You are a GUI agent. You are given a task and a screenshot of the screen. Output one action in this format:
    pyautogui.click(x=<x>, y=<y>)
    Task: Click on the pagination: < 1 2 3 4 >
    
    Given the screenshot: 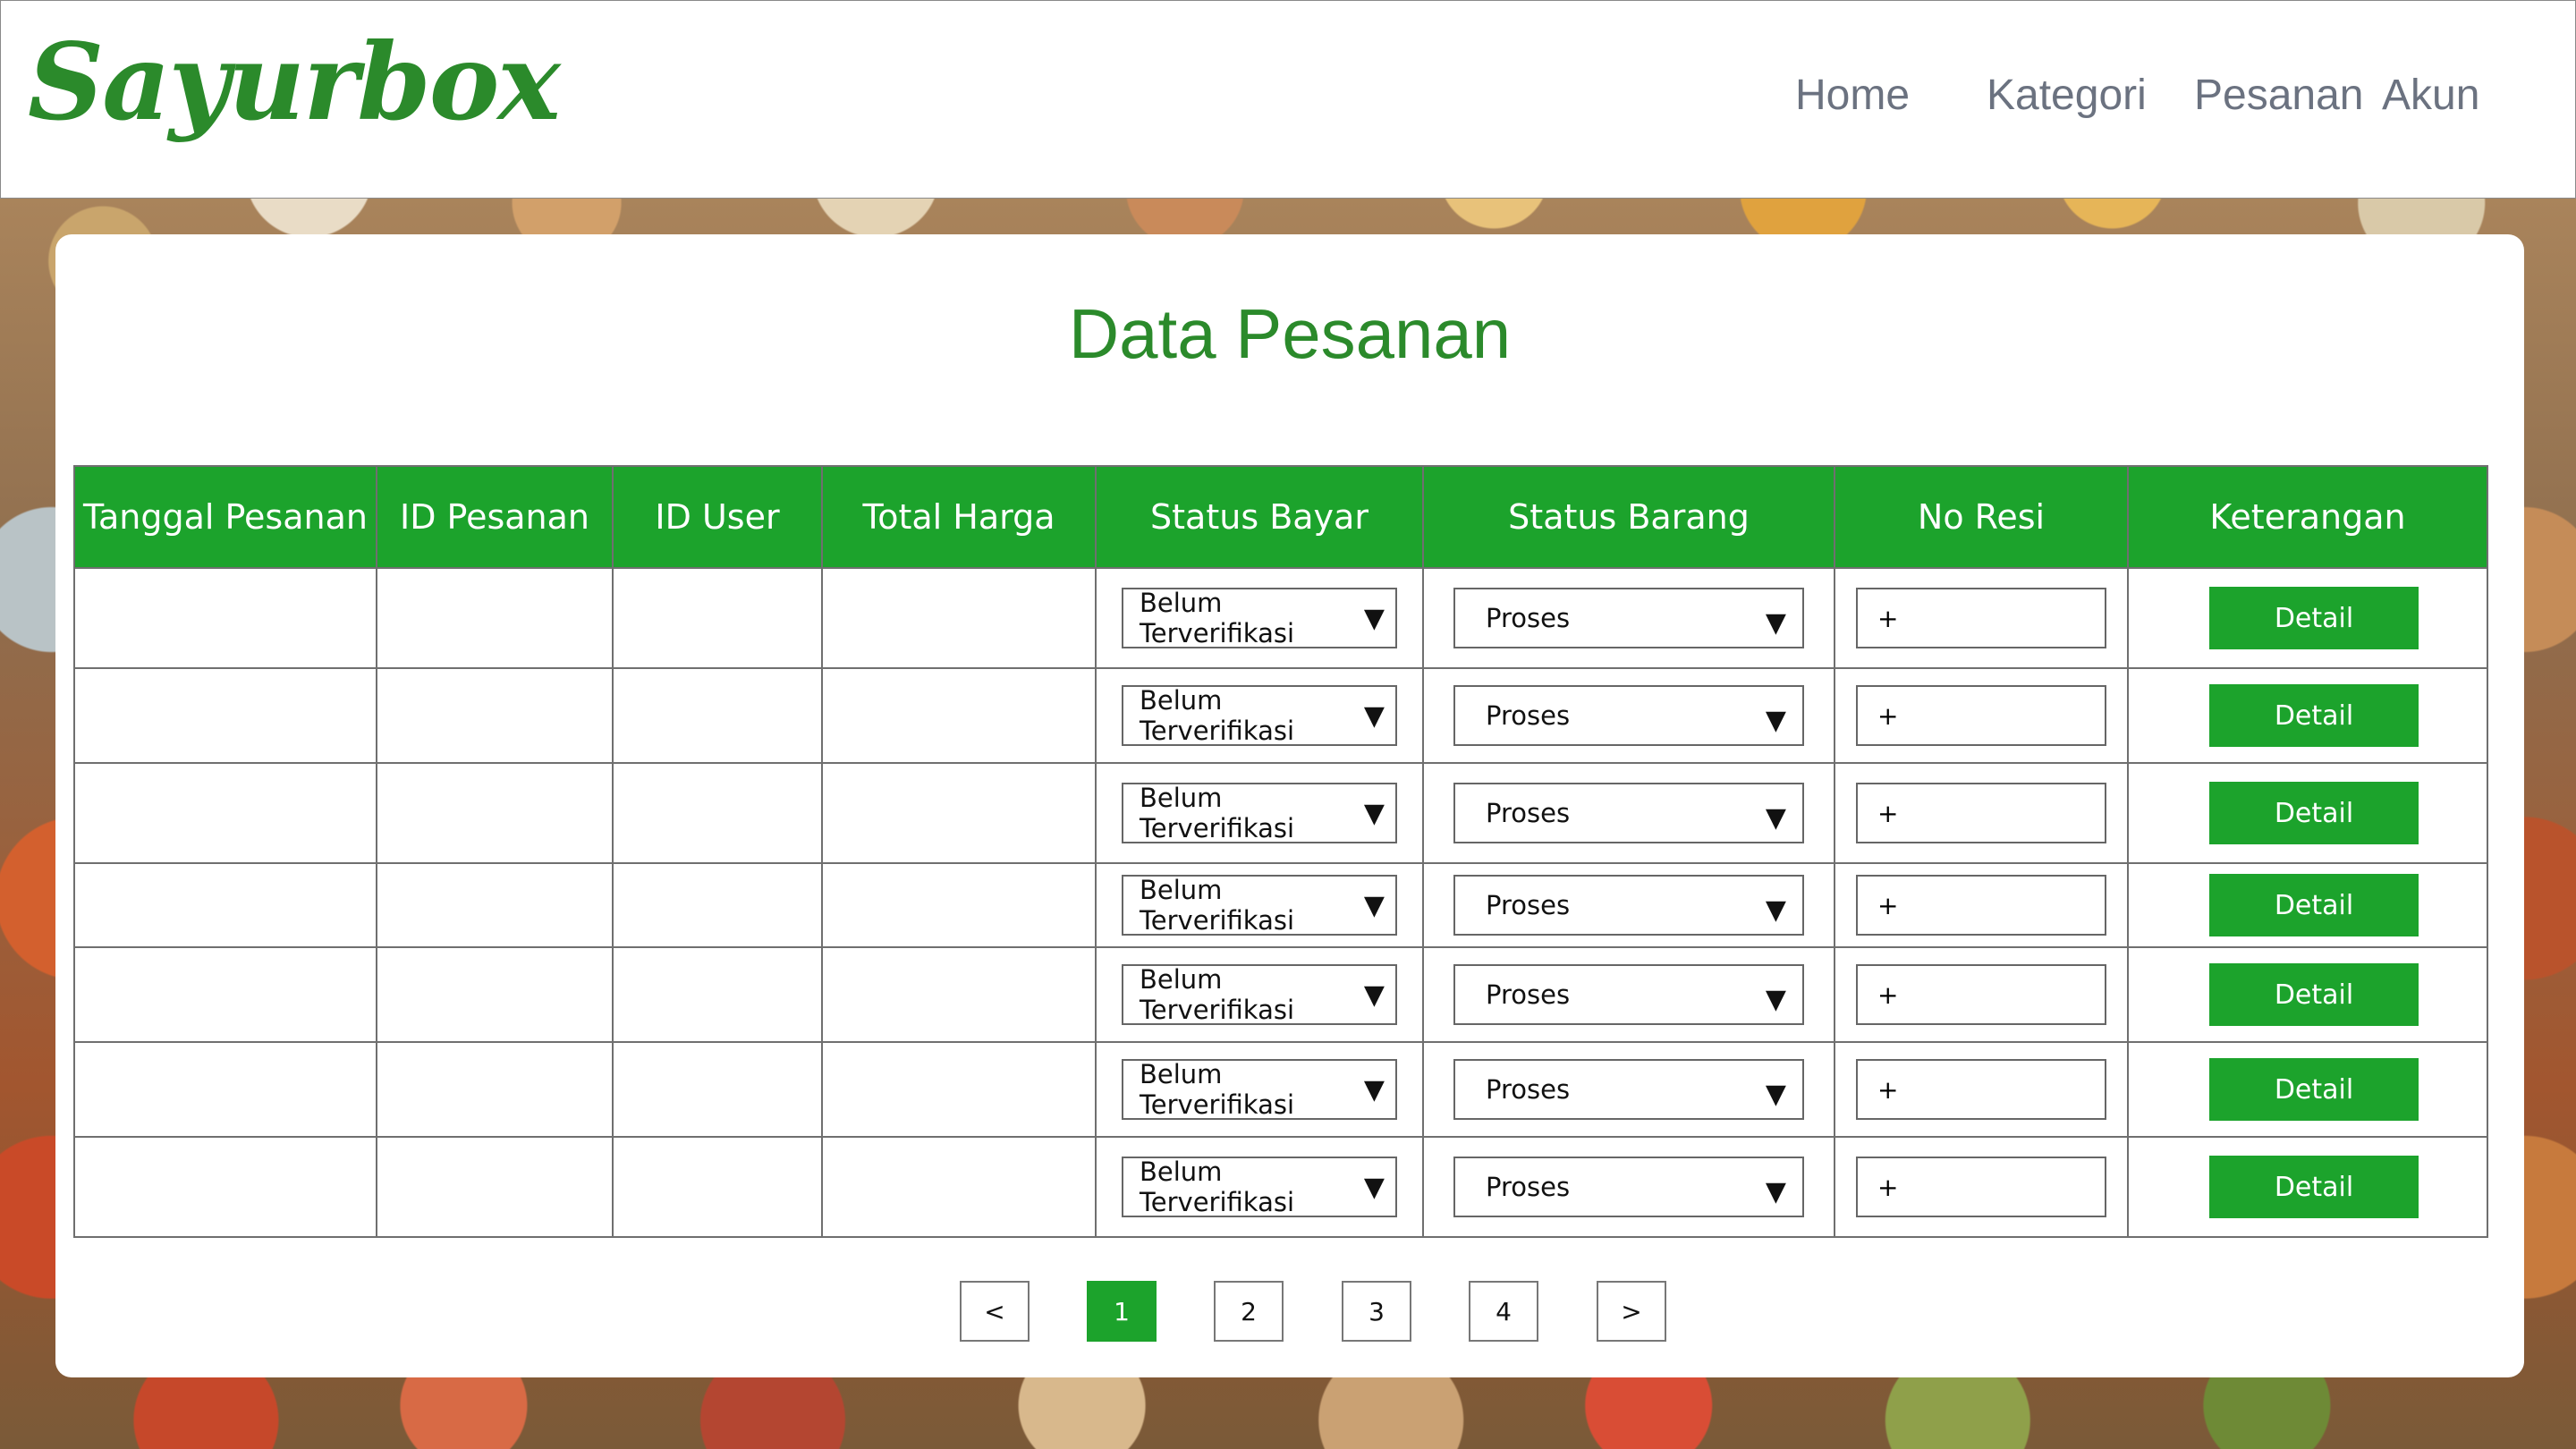 What is the action you would take?
    pyautogui.click(x=1289, y=1312)
    